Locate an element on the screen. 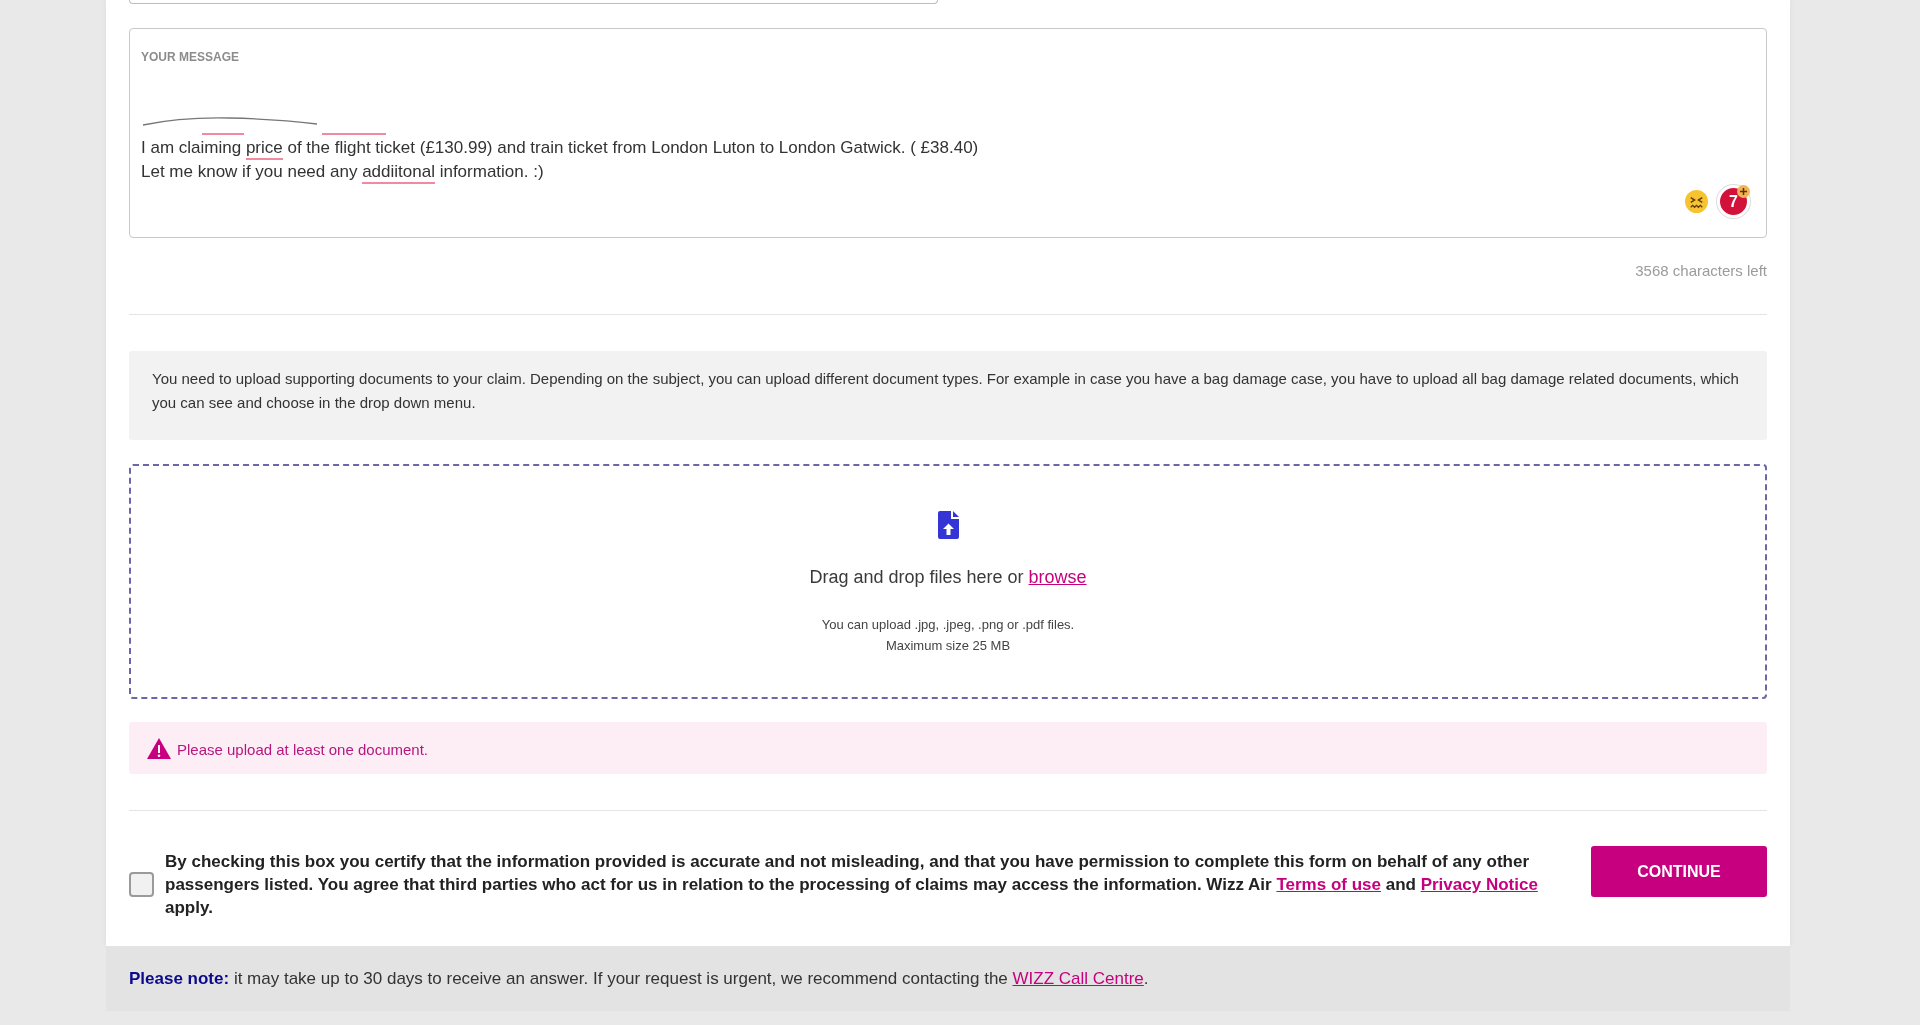 Image resolution: width=1920 pixels, height=1025 pixels. plus-icon is located at coordinates (1743, 191).